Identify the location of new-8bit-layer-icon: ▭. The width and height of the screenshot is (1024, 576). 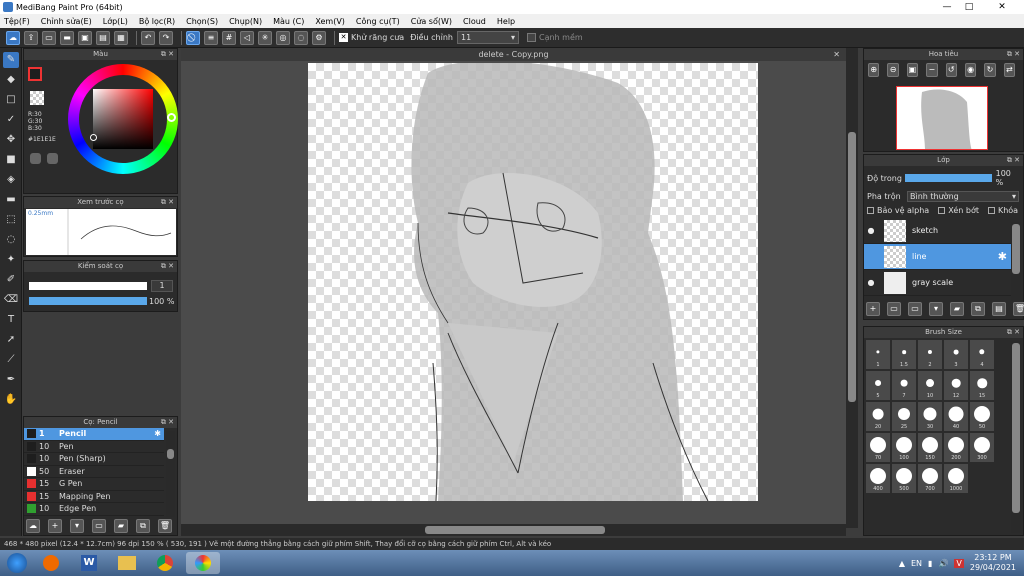
(915, 309).